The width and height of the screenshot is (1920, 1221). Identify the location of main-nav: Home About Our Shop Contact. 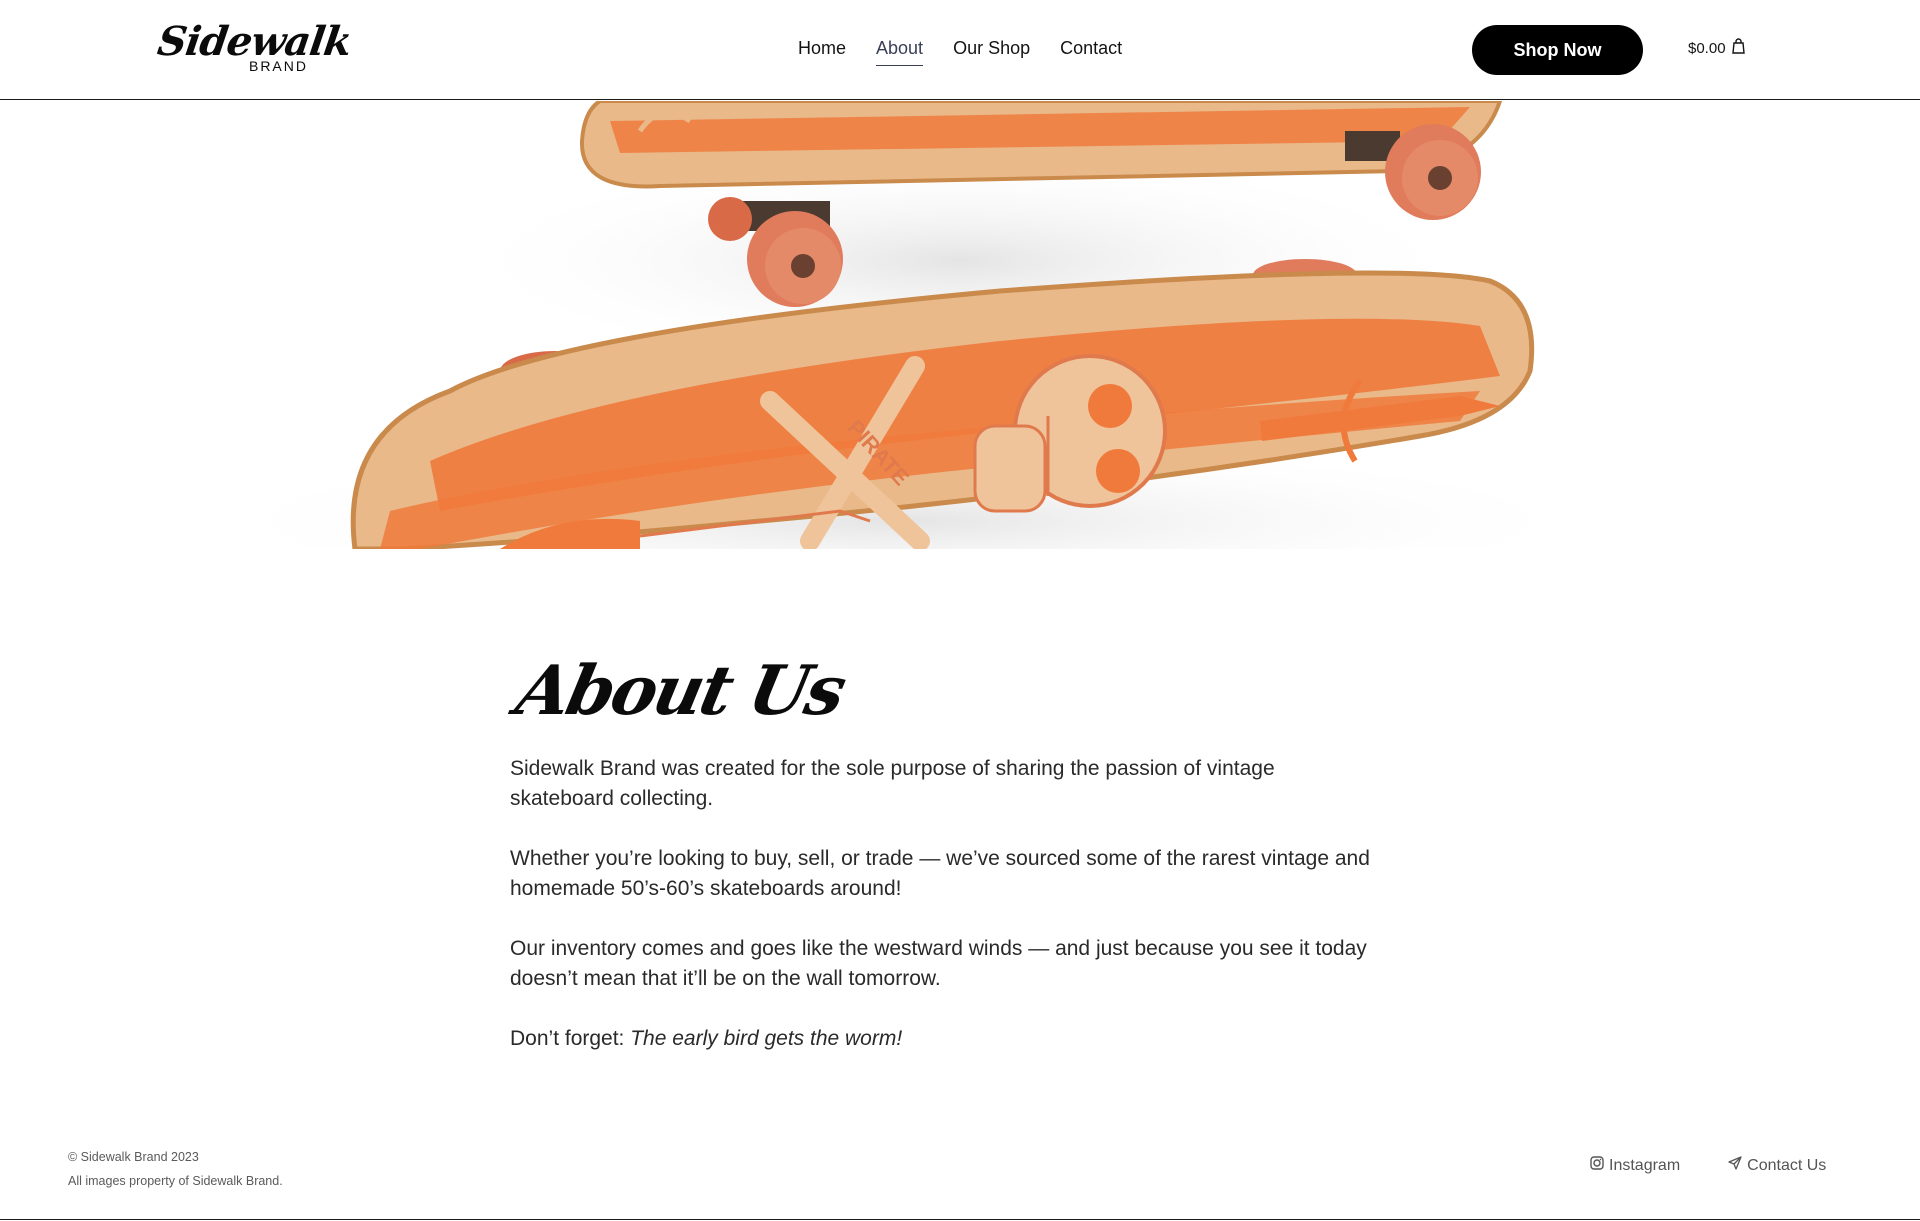
(960, 52).